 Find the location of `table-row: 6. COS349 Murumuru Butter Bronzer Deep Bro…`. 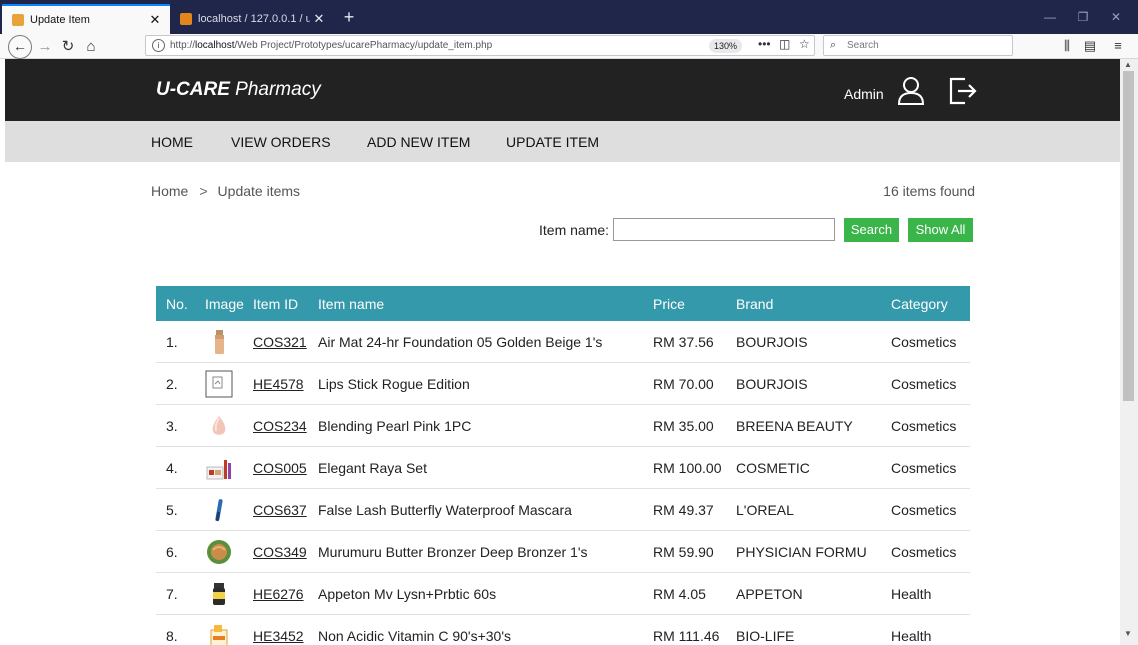

table-row: 6. COS349 Murumuru Butter Bronzer Deep Bro… is located at coordinates (563, 552).